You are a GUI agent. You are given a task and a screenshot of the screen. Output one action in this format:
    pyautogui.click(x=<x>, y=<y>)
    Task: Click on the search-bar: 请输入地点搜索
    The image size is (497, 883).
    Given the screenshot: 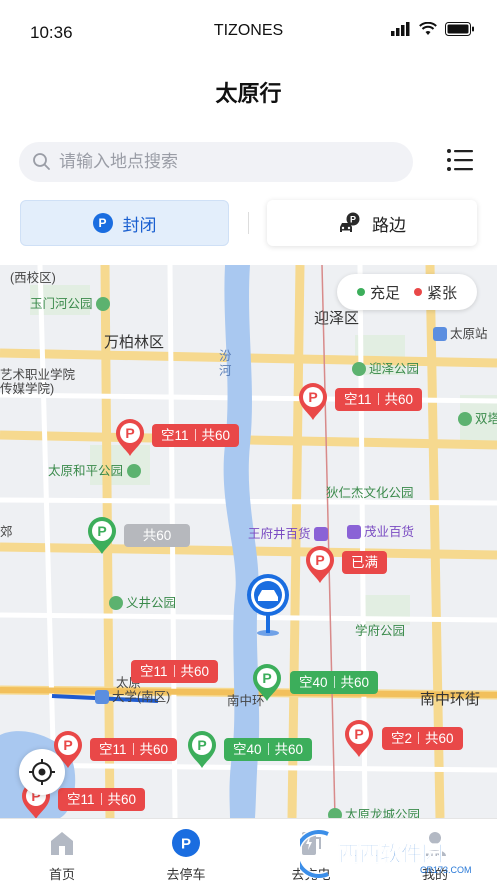 What is the action you would take?
    pyautogui.click(x=216, y=162)
    